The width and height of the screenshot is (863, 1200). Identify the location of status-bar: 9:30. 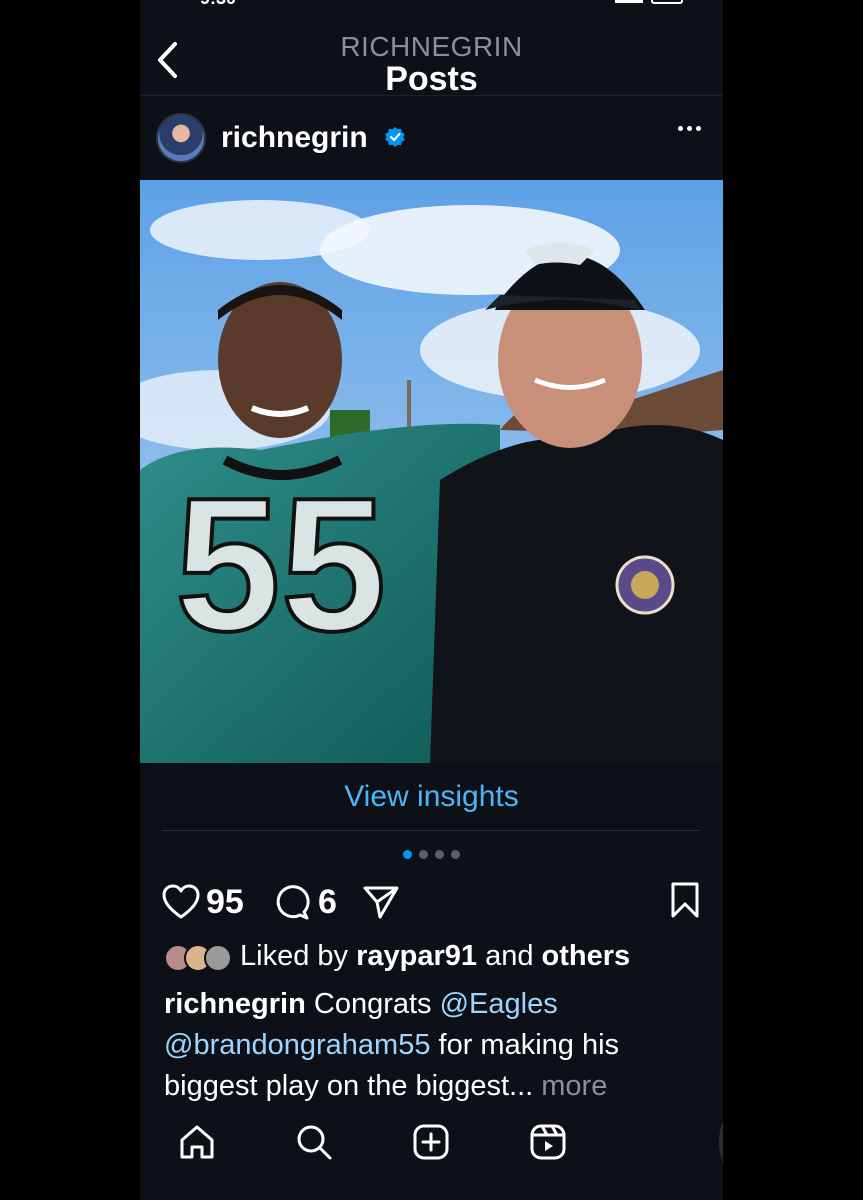
(431, 4).